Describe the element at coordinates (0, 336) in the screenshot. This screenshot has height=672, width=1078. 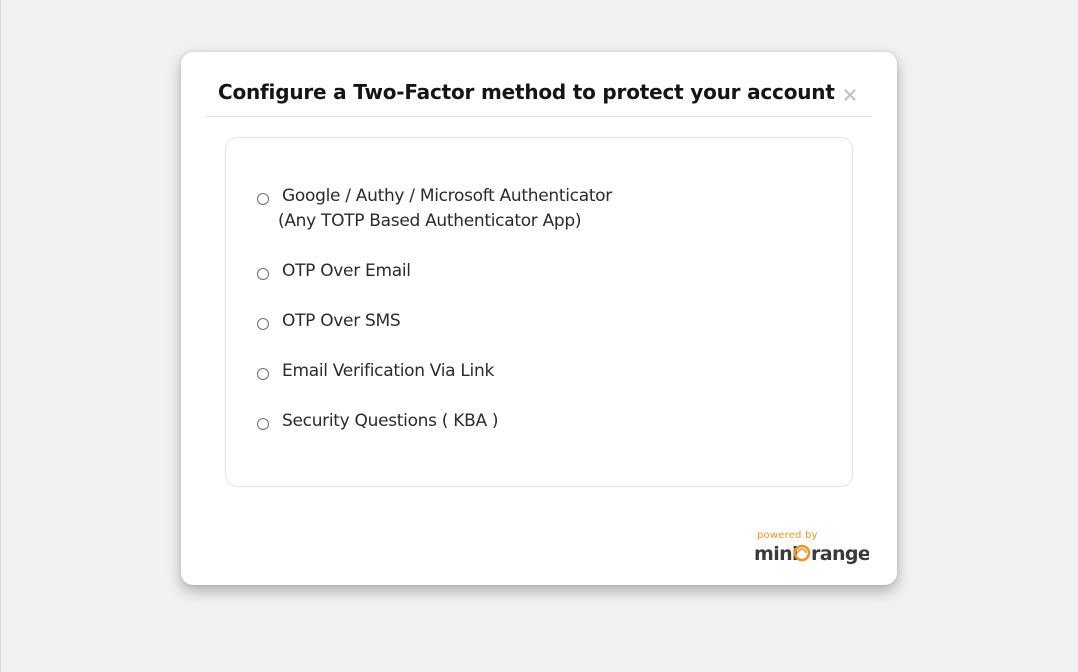
I see `page-edge` at that location.